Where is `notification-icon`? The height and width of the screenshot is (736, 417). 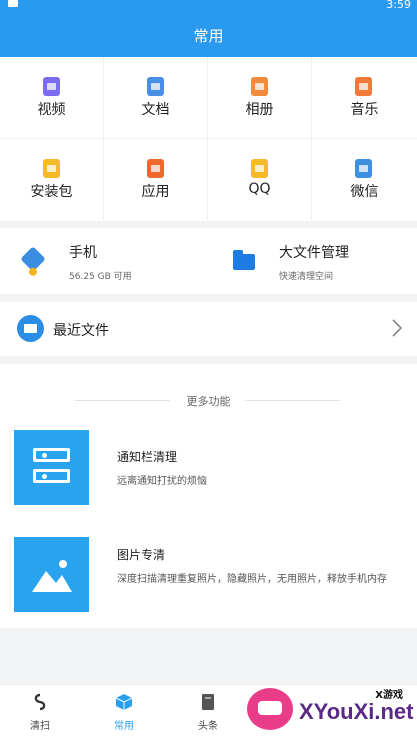
notification-icon is located at coordinates (13, 3).